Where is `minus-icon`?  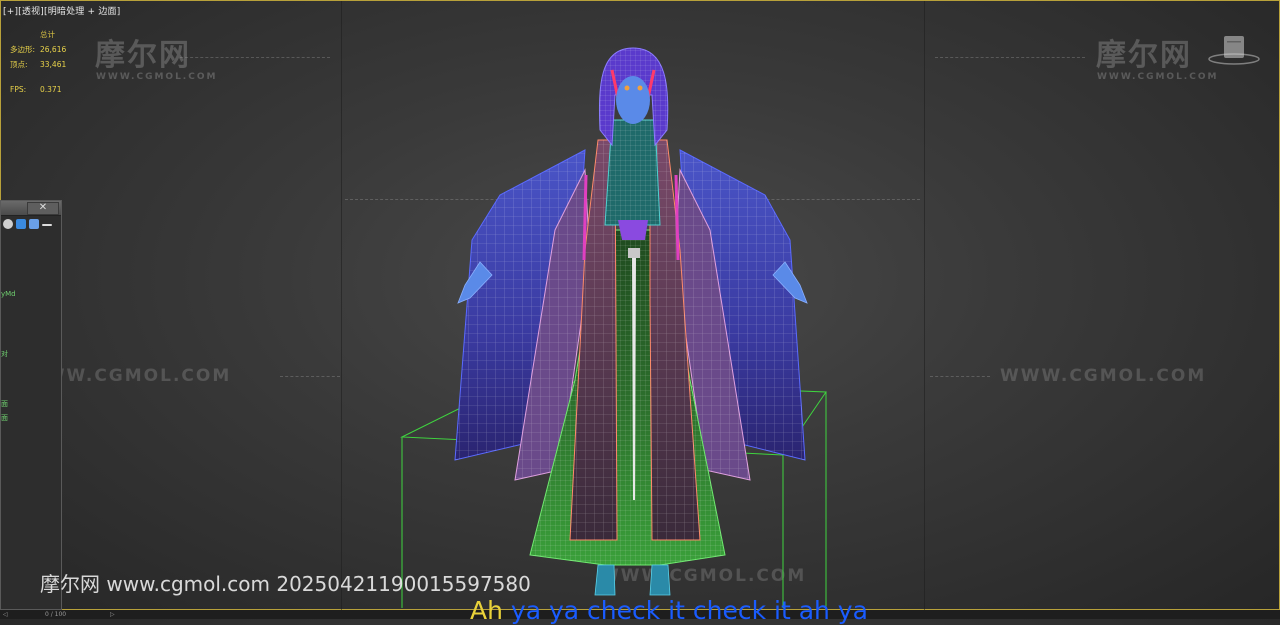 minus-icon is located at coordinates (47, 225).